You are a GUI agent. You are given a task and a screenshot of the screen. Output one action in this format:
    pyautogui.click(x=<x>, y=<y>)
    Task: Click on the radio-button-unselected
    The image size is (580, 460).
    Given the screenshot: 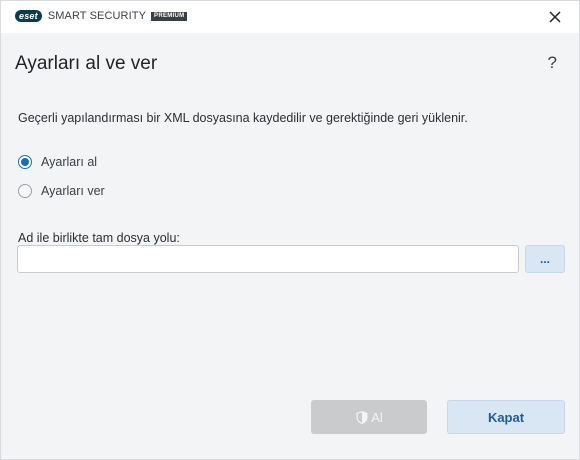 What is the action you would take?
    pyautogui.click(x=25, y=191)
    